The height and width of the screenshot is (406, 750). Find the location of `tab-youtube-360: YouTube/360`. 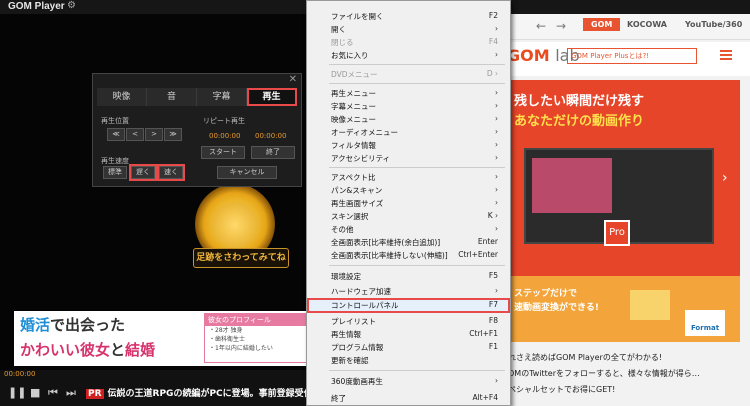

tab-youtube-360: YouTube/360 is located at coordinates (713, 24).